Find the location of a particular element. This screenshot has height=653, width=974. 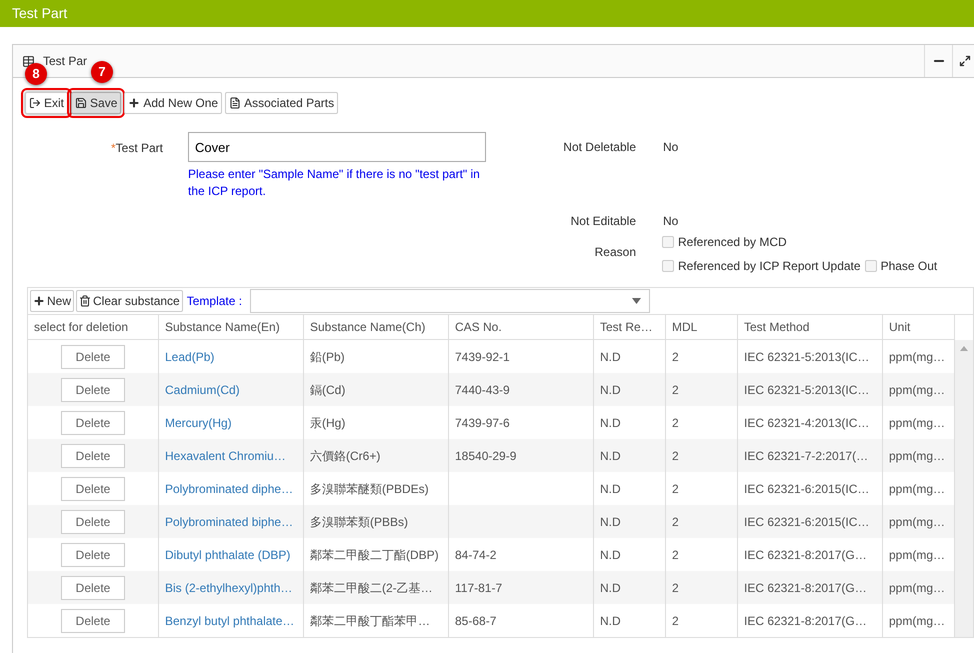

table-icon is located at coordinates (28, 61).